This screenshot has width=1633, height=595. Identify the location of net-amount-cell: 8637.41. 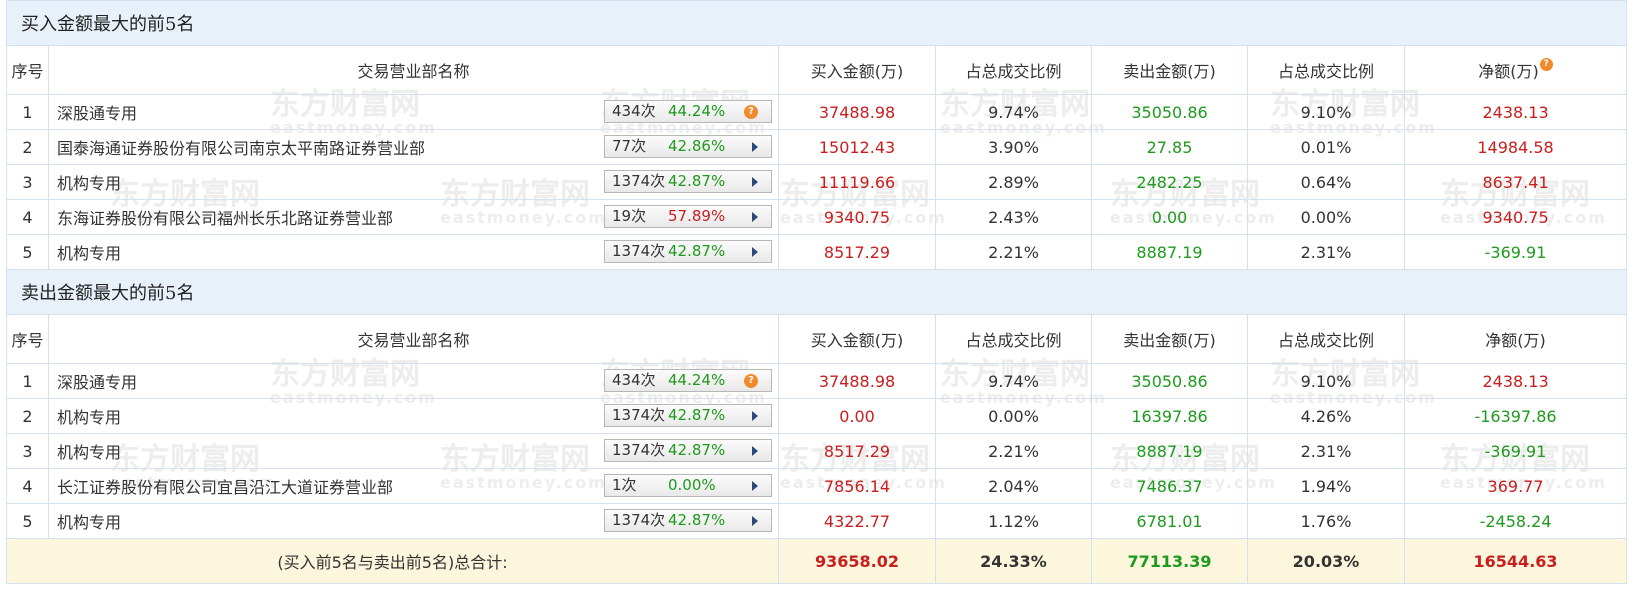
(1515, 182).